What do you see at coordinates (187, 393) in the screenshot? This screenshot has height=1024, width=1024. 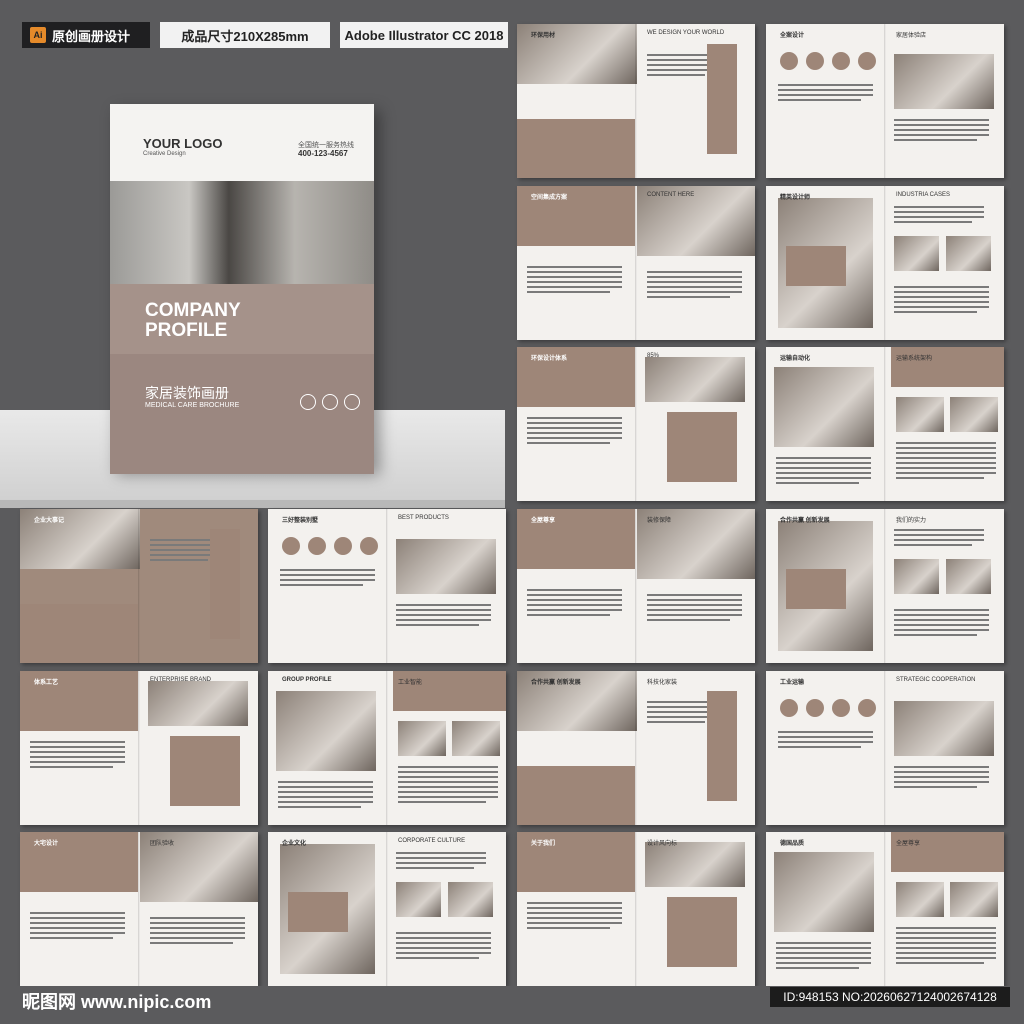 I see `cover-cn-title: 家居装饰画册` at bounding box center [187, 393].